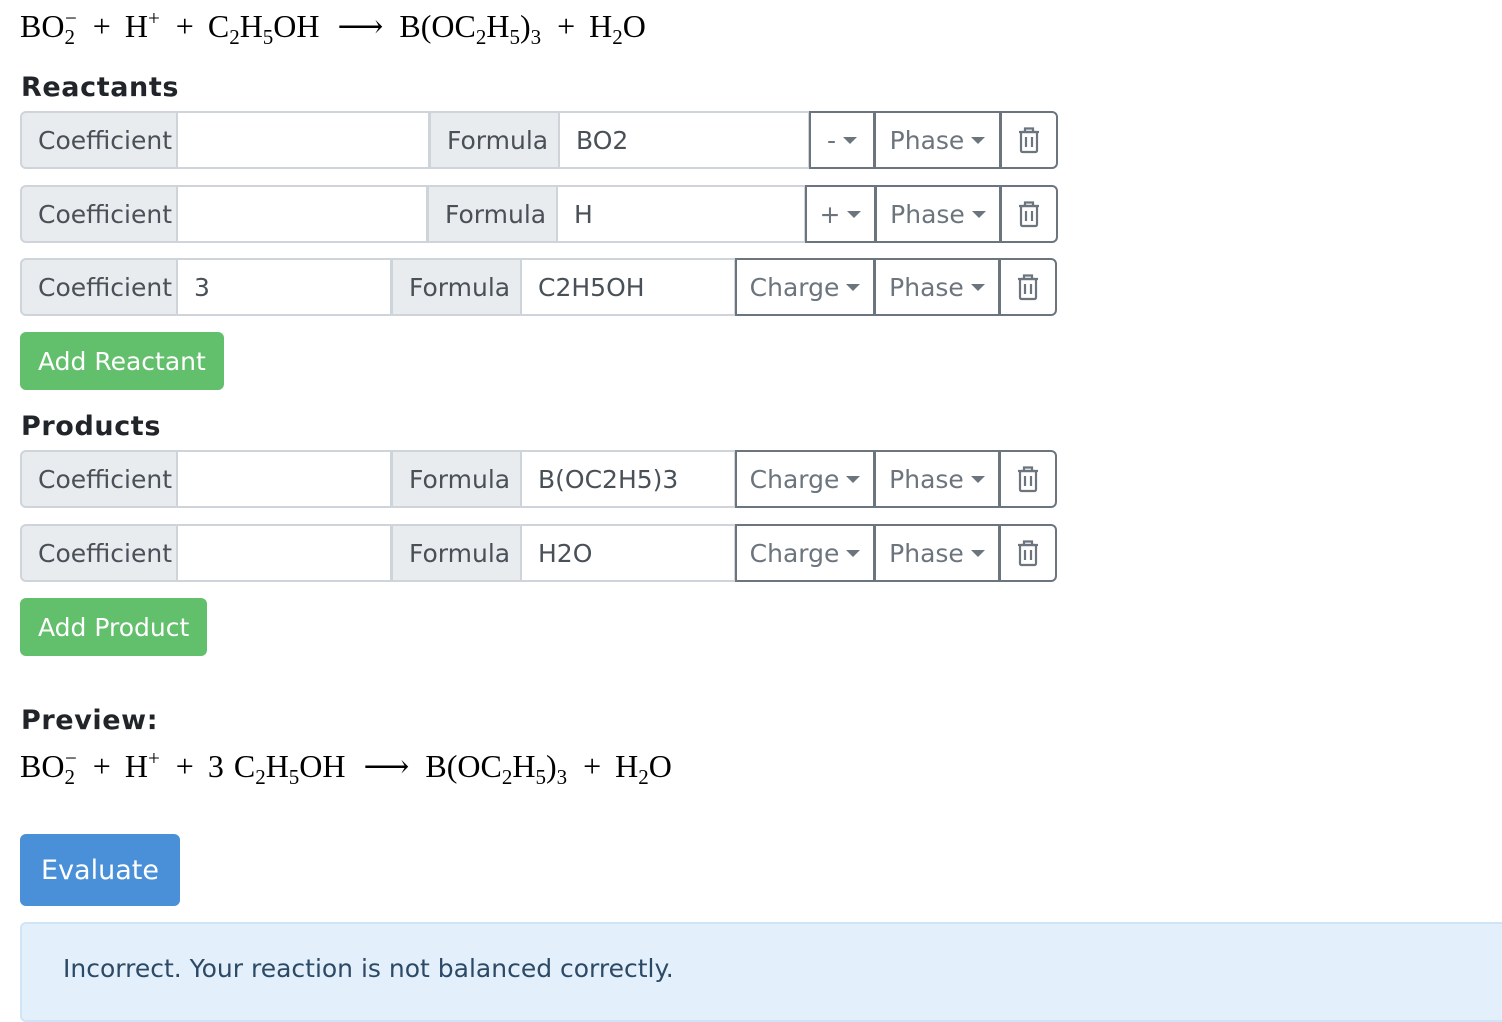 This screenshot has height=1022, width=1502. I want to click on coefficient-value: 3, so click(202, 287).